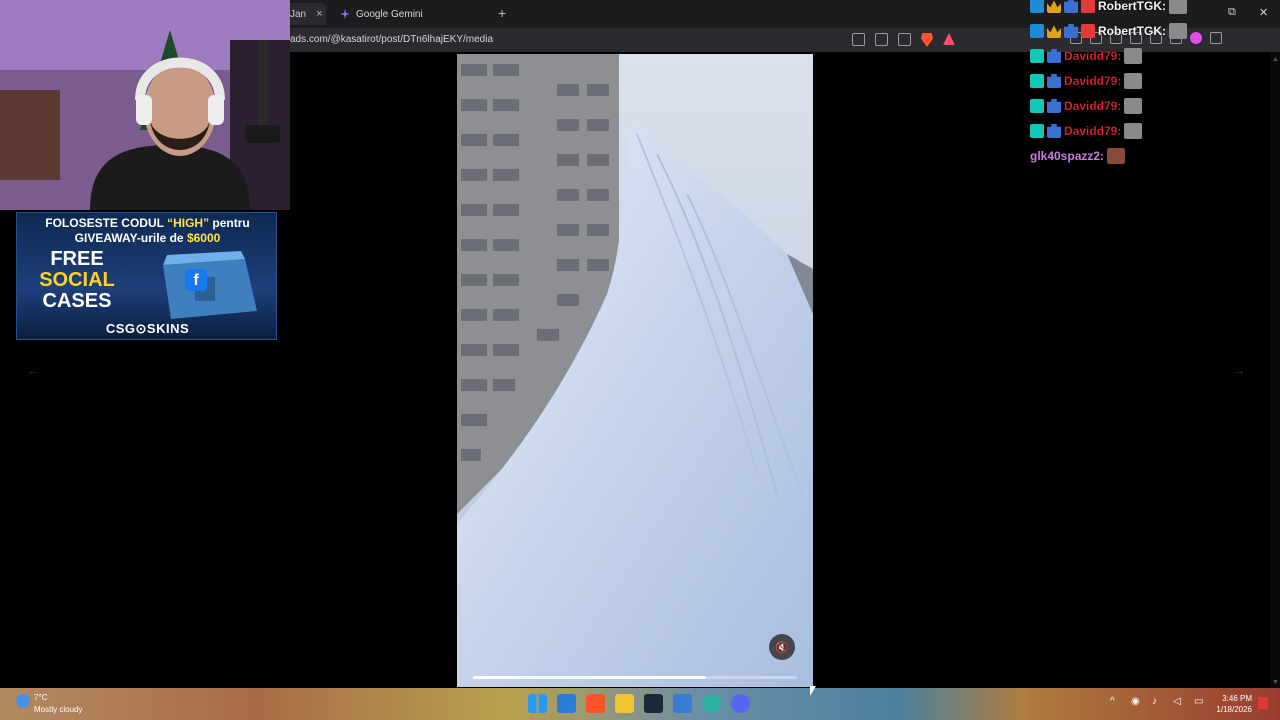  I want to click on tab-google-gemini: Google Gemini, so click(411, 14).